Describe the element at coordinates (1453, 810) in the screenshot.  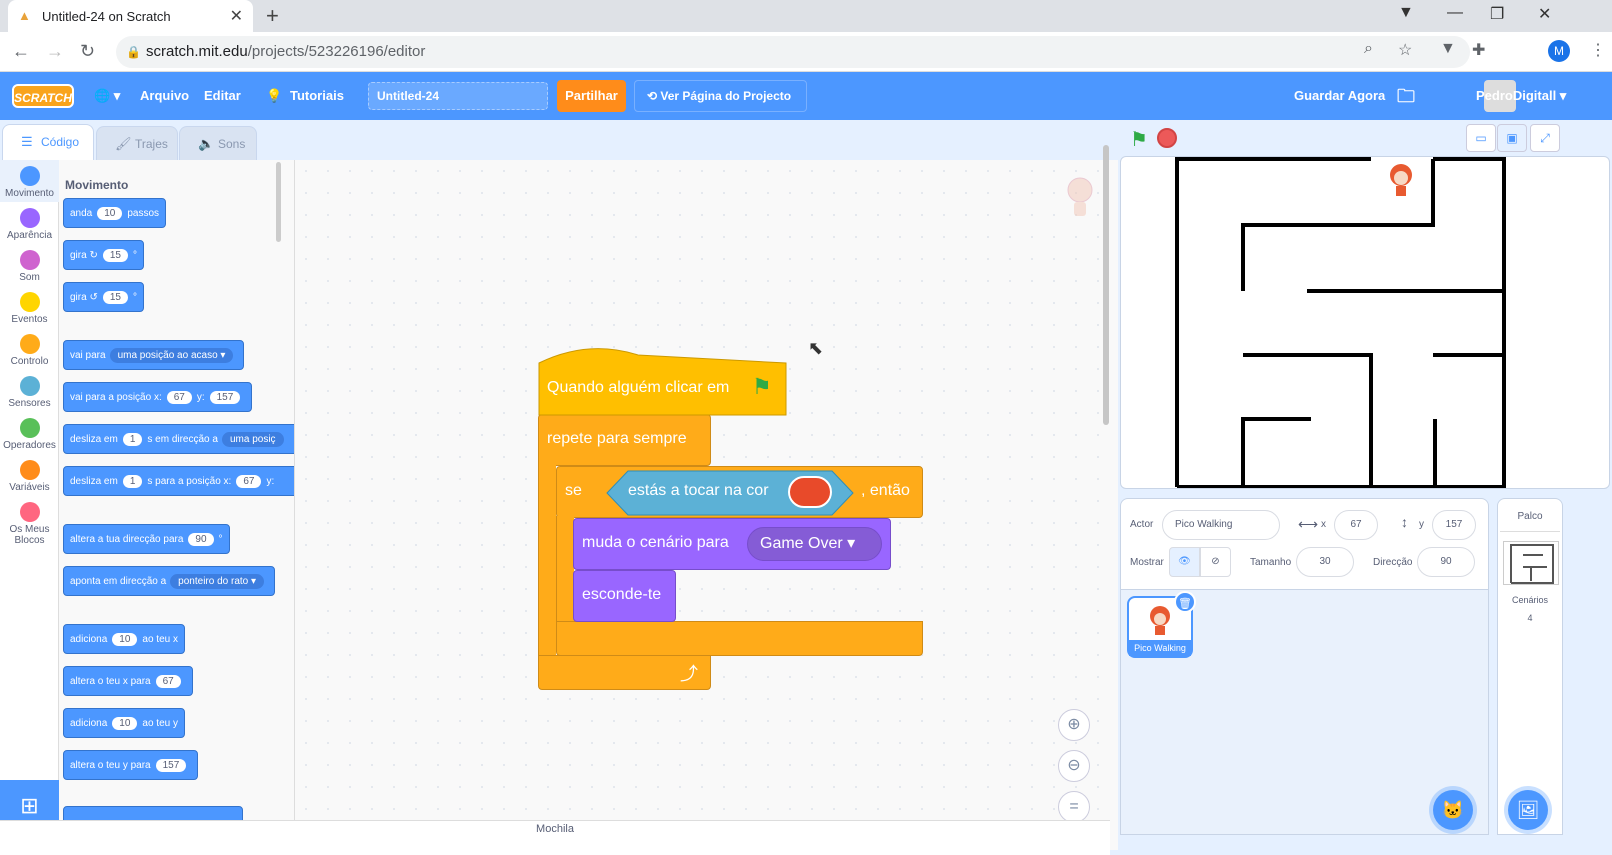
I see `add-sprite-icon: 🐱` at that location.